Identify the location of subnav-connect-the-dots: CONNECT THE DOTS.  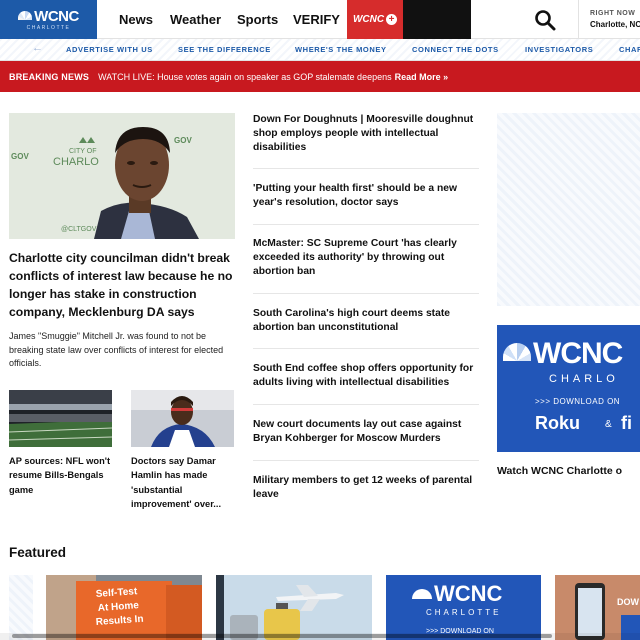
(455, 50).